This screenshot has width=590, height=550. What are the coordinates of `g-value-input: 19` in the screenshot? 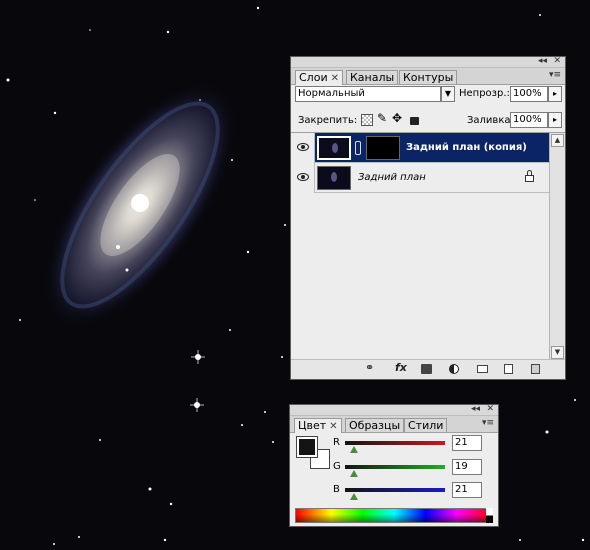 It's located at (467, 467).